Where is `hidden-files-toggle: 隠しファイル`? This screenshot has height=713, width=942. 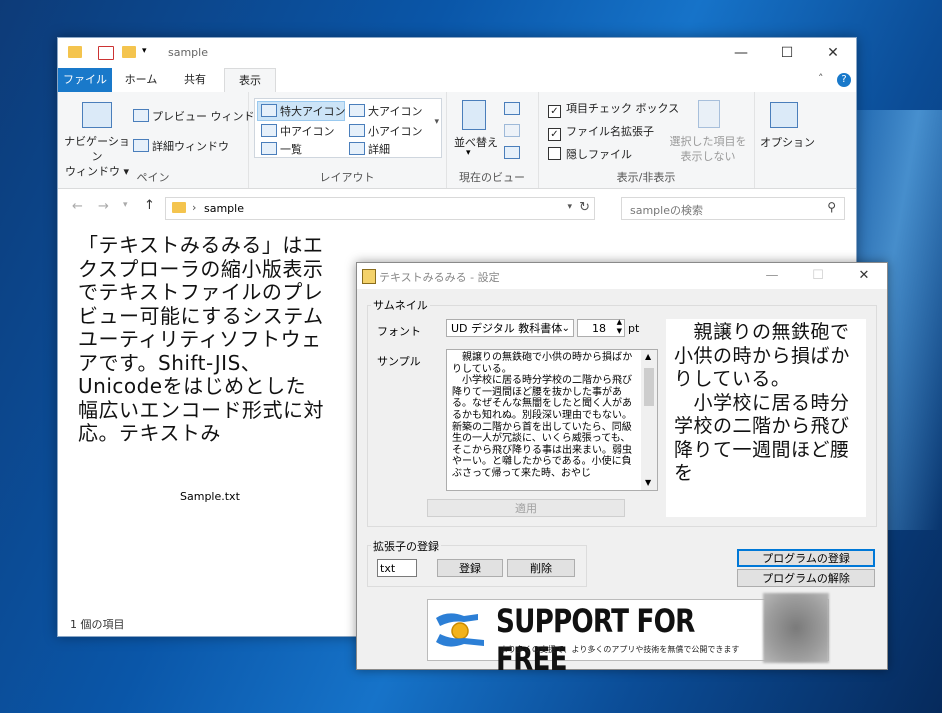
hidden-files-toggle: 隠しファイル is located at coordinates (590, 154).